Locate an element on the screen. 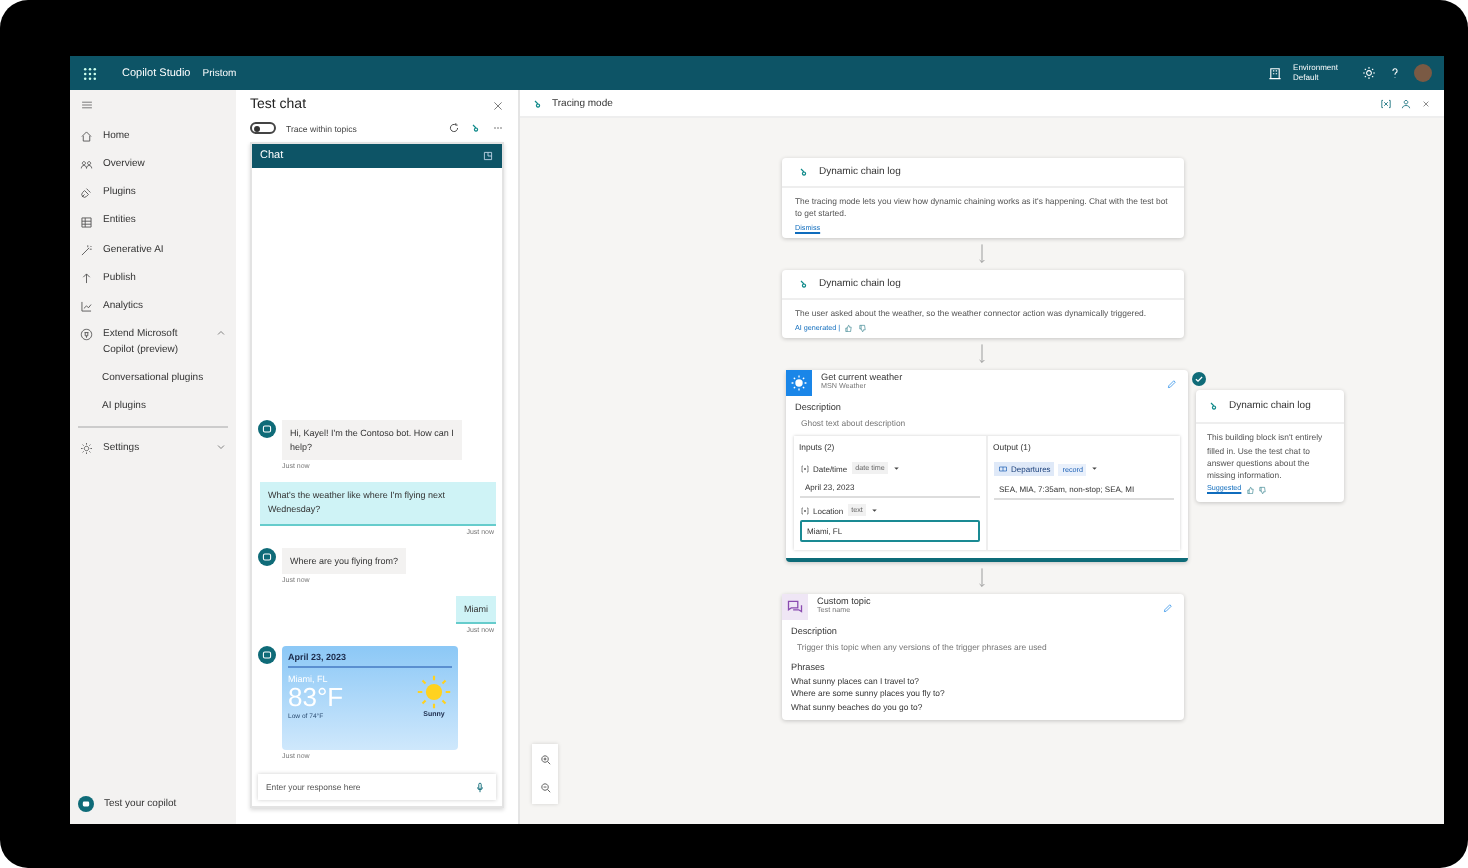  zoom-out-icon is located at coordinates (545, 788).